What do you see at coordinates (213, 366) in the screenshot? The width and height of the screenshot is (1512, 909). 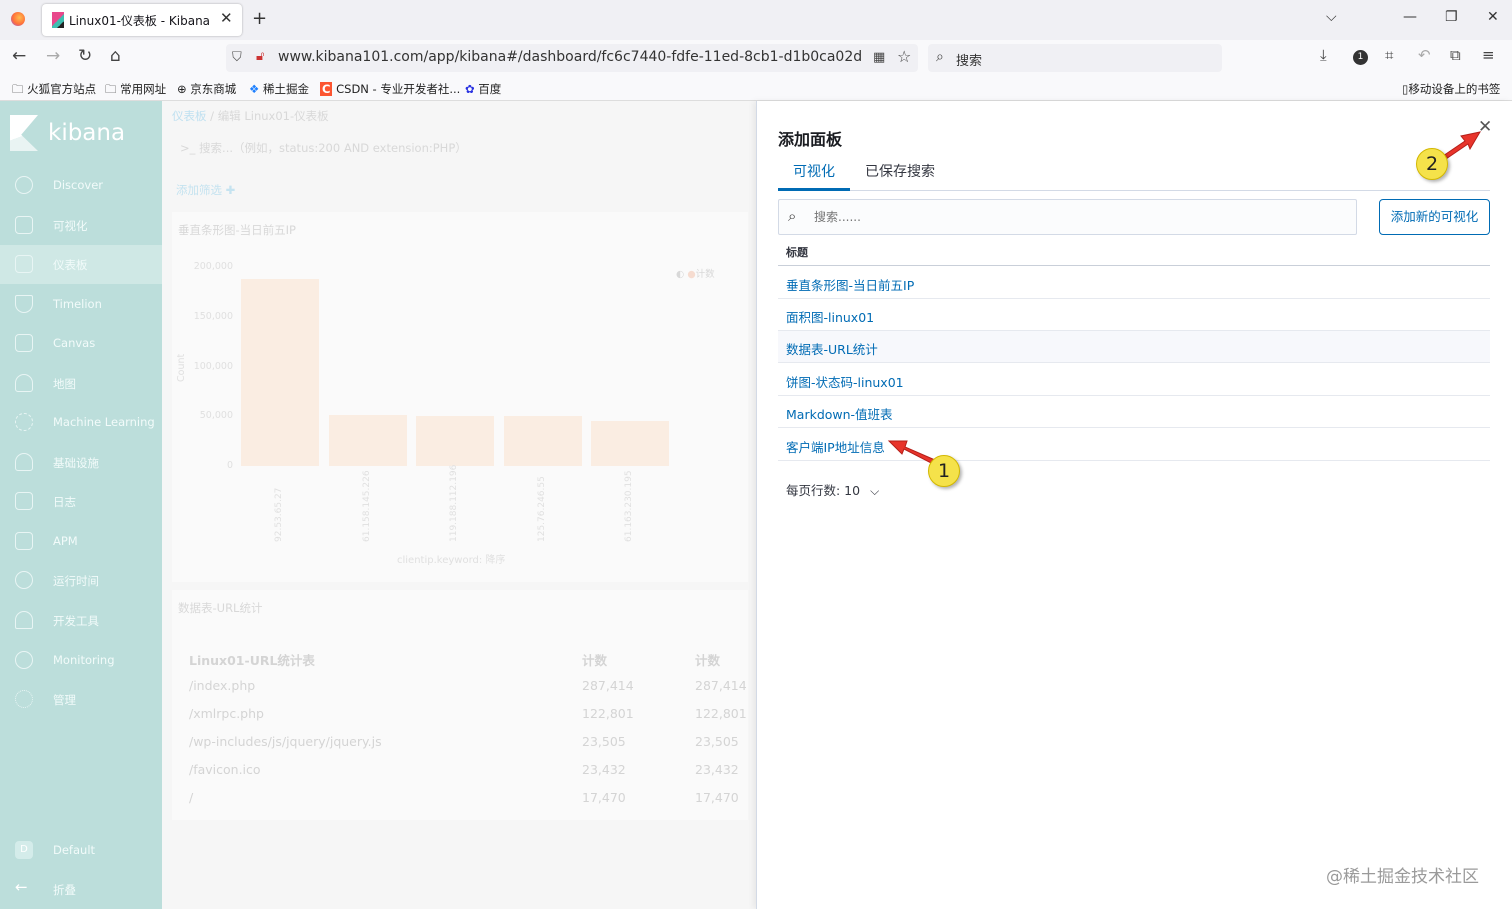 I see `y-tick-label: 100,000` at bounding box center [213, 366].